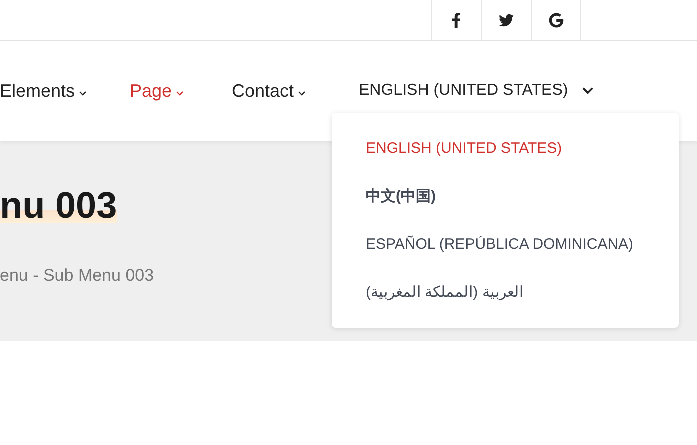 Image resolution: width=697 pixels, height=445 pixels. Describe the element at coordinates (506, 20) in the screenshot. I see `twitter-icon` at that location.